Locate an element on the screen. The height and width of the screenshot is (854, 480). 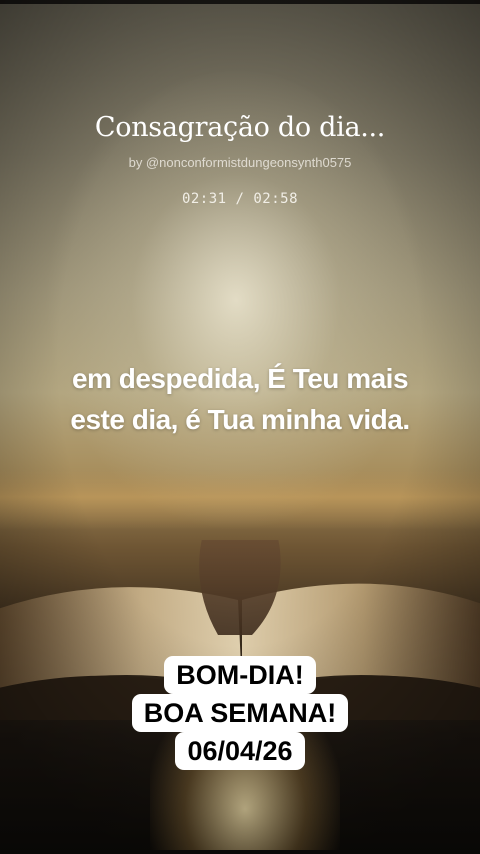
caption-sticker: BOM-DIA! BOA SEMANA! 06/04/26 is located at coordinates (240, 713).